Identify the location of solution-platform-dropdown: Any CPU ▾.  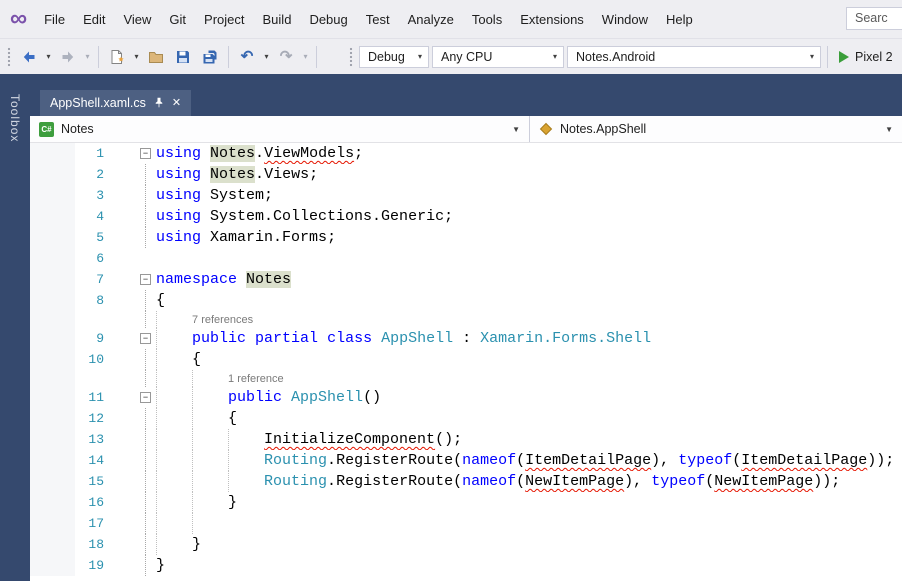
(498, 56).